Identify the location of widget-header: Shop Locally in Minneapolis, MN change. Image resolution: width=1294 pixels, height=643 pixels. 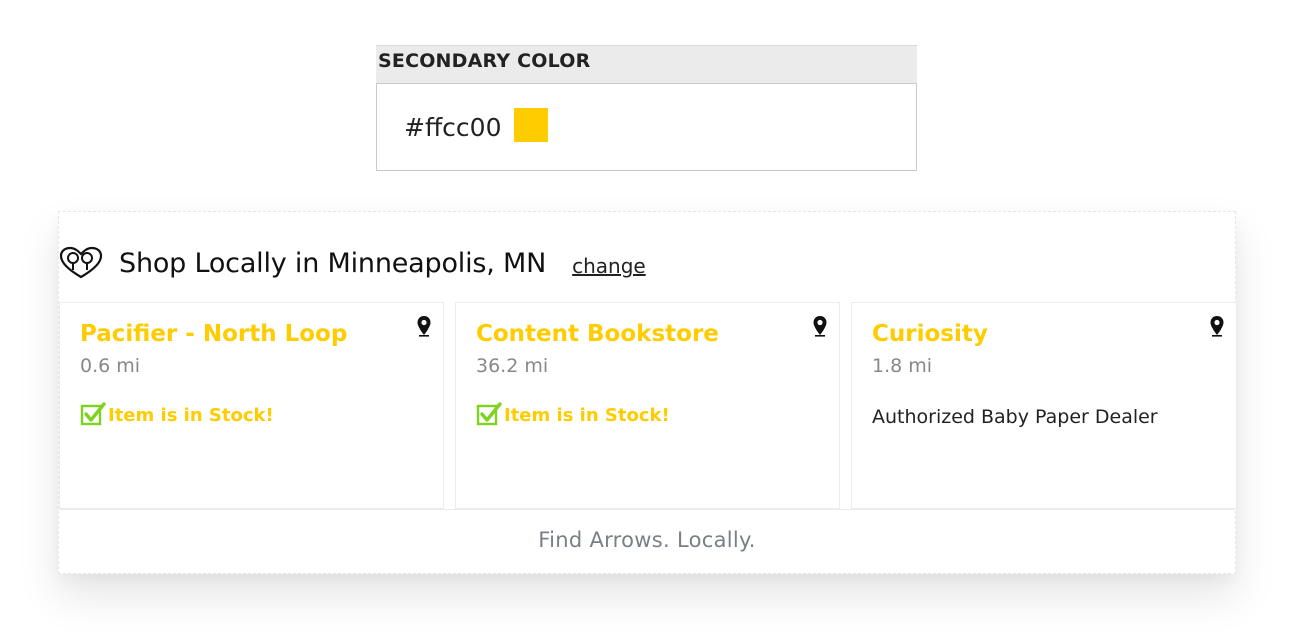
(352, 263).